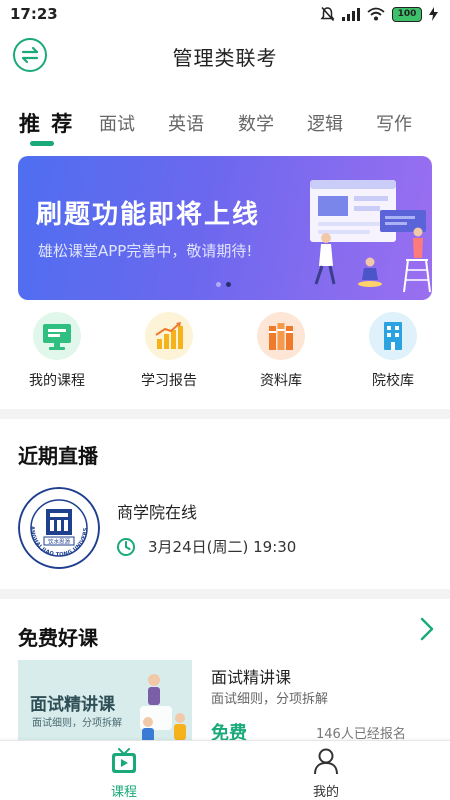  What do you see at coordinates (270, 699) in the screenshot?
I see `course-description: 面试细则，分项拆解` at bounding box center [270, 699].